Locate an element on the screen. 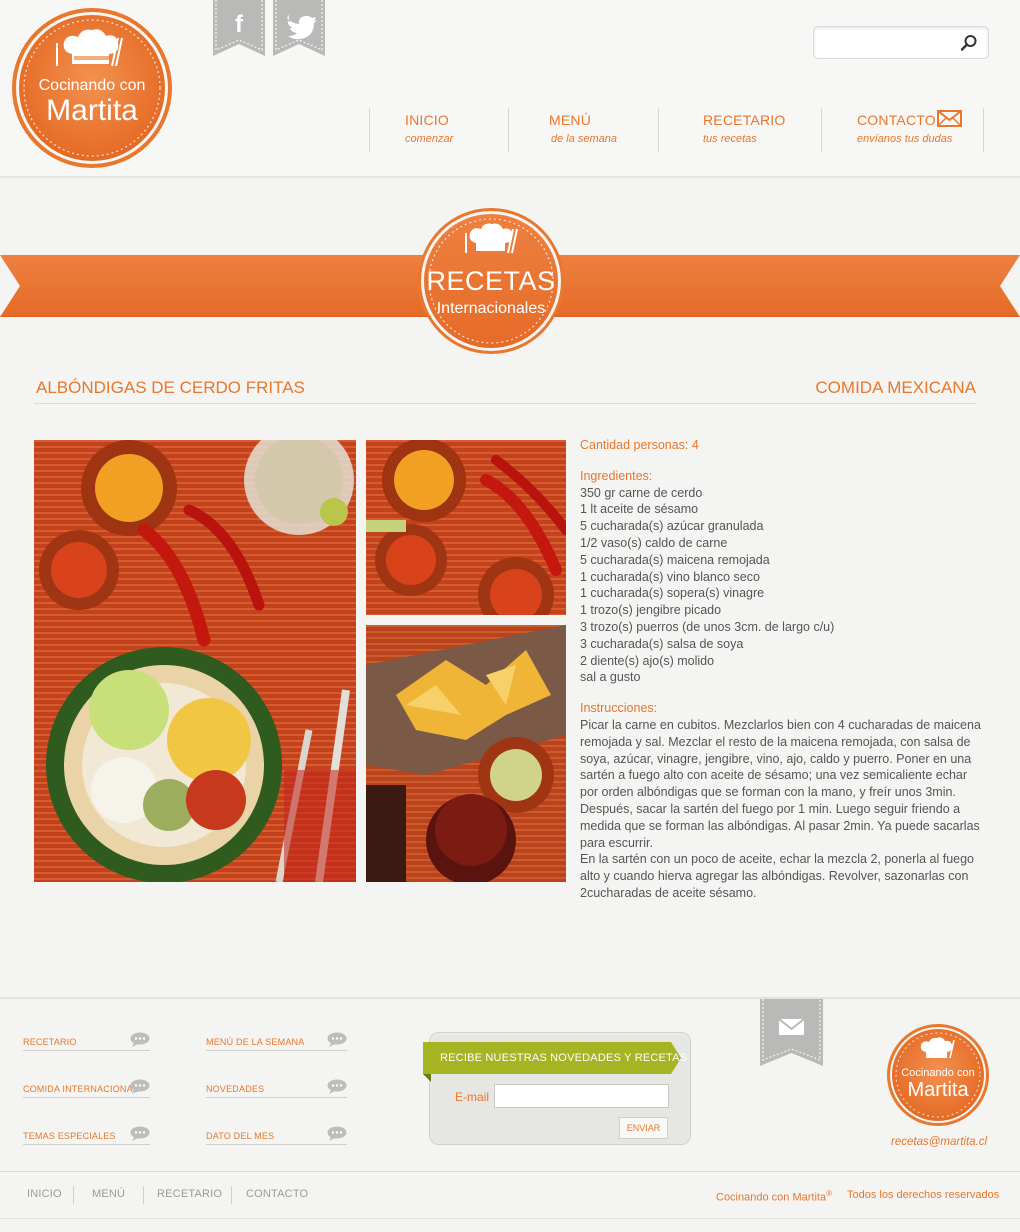 The height and width of the screenshot is (1232, 1020). email-field is located at coordinates (581, 1096).